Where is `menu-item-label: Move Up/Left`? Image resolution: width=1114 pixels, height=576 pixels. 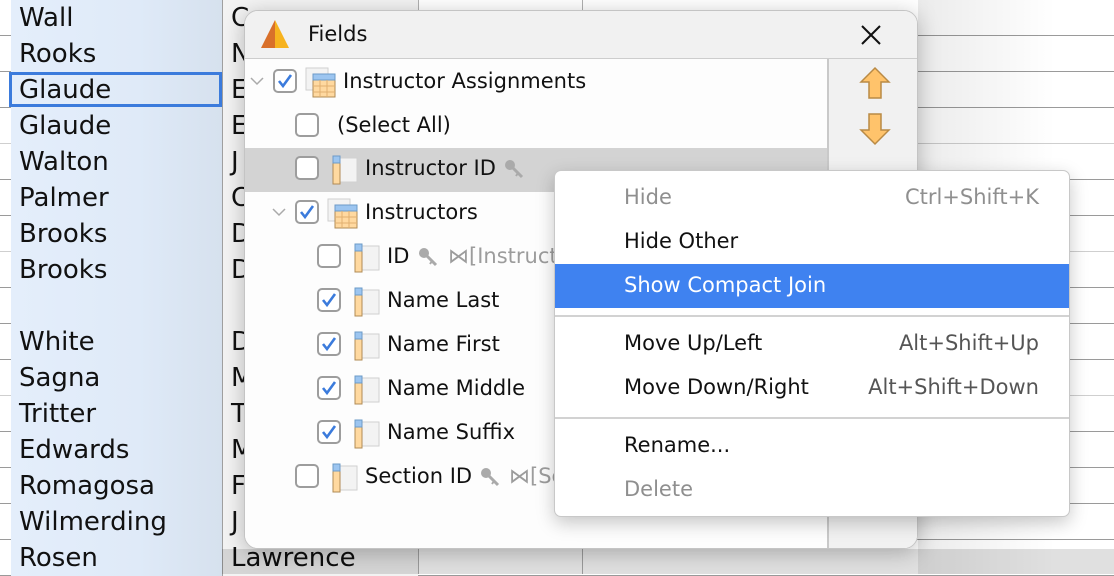 menu-item-label: Move Up/Left is located at coordinates (693, 343).